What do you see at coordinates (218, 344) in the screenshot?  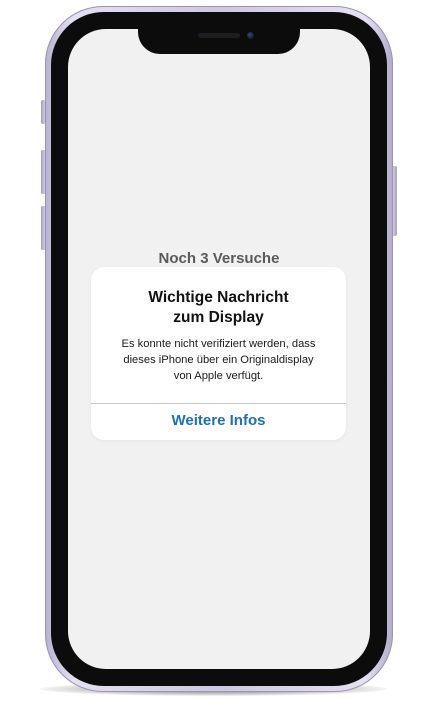 I see `alert-message-line: Es konnte nicht verifiziert werden, dass` at bounding box center [218, 344].